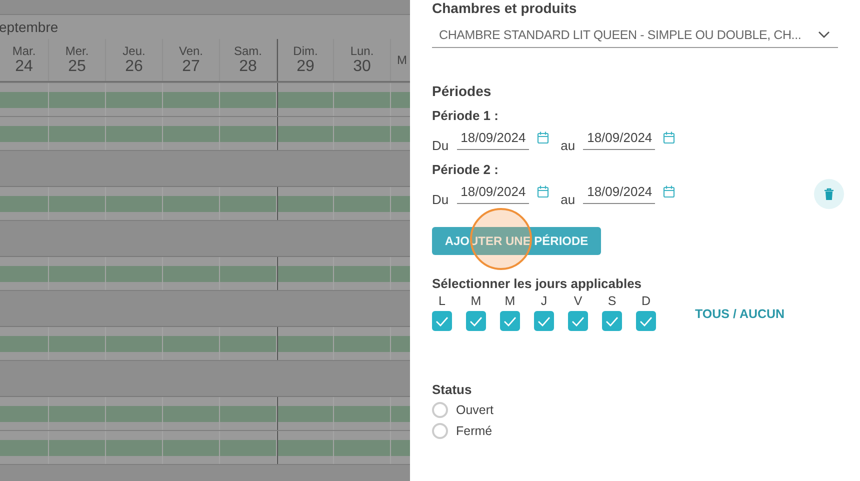 Image resolution: width=860 pixels, height=481 pixels. Describe the element at coordinates (402, 60) in the screenshot. I see `weekday-label: M` at that location.